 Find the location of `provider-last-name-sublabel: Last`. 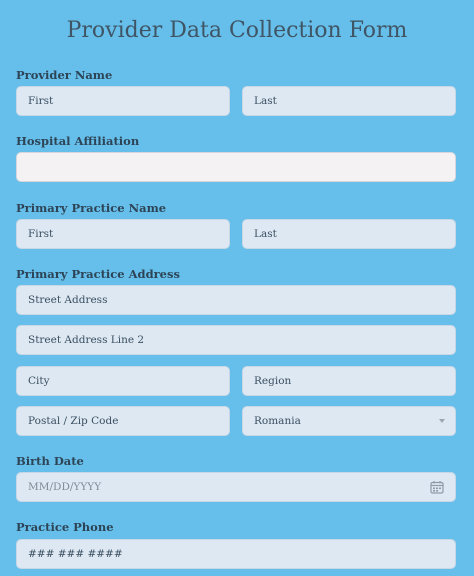

provider-last-name-sublabel: Last is located at coordinates (265, 101).